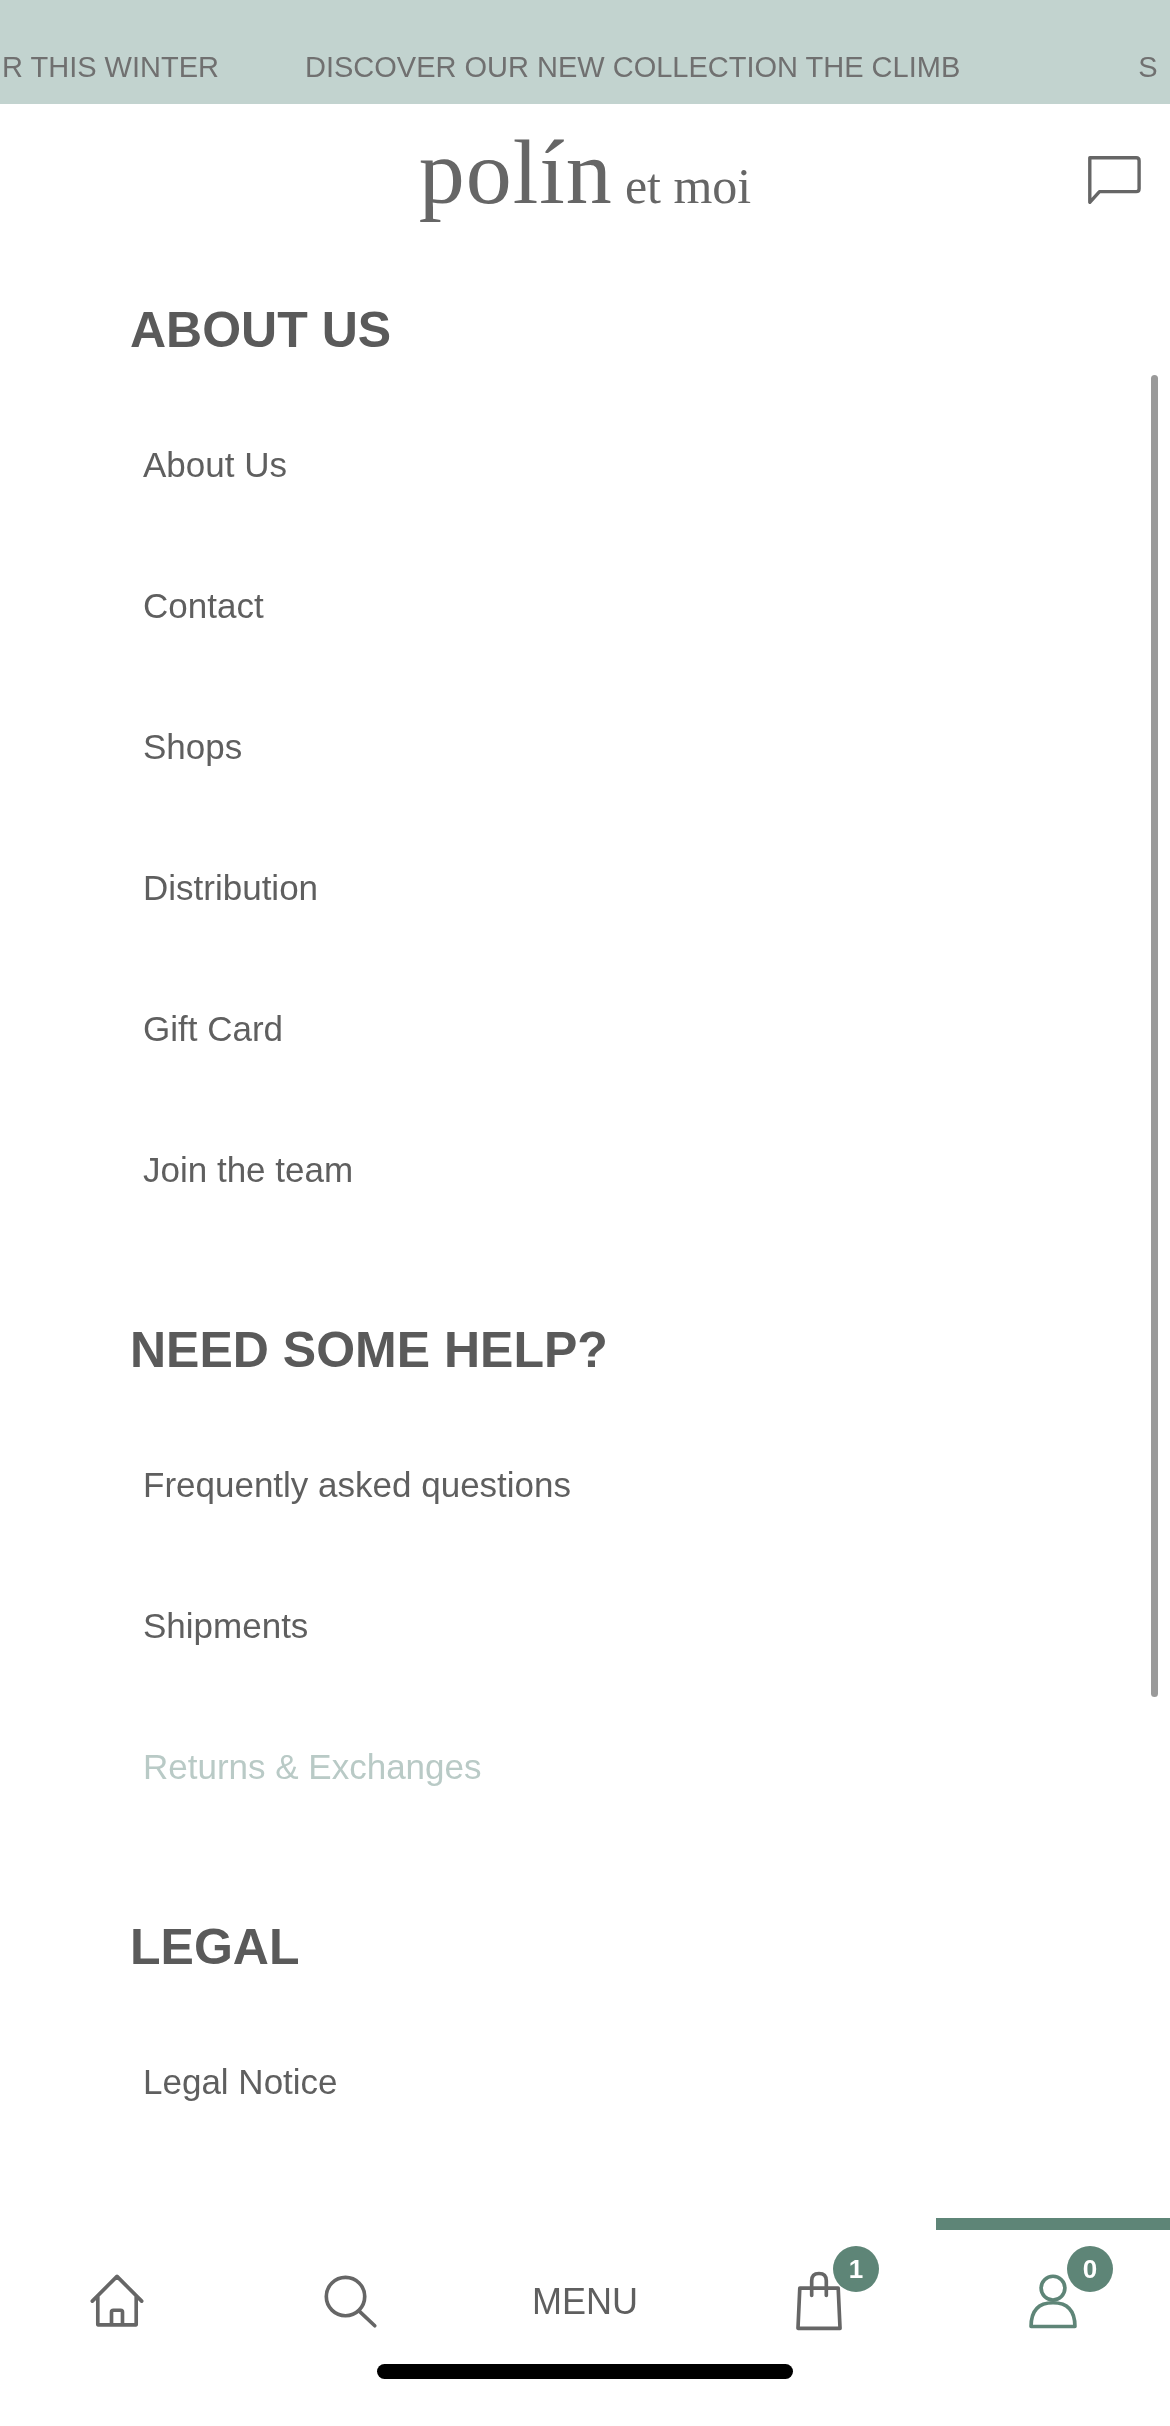 Image resolution: width=1170 pixels, height=2426 pixels. I want to click on menu-link: Gift Card, so click(213, 1028).